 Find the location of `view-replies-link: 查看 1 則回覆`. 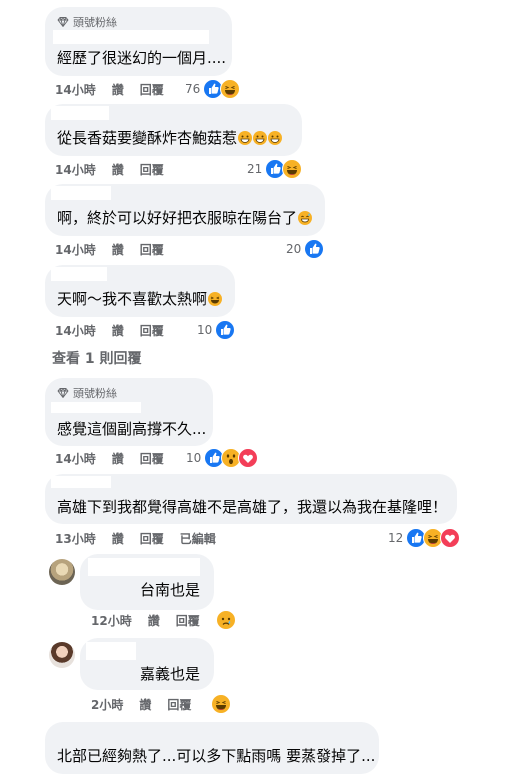

view-replies-link: 查看 1 則回覆 is located at coordinates (97, 358).